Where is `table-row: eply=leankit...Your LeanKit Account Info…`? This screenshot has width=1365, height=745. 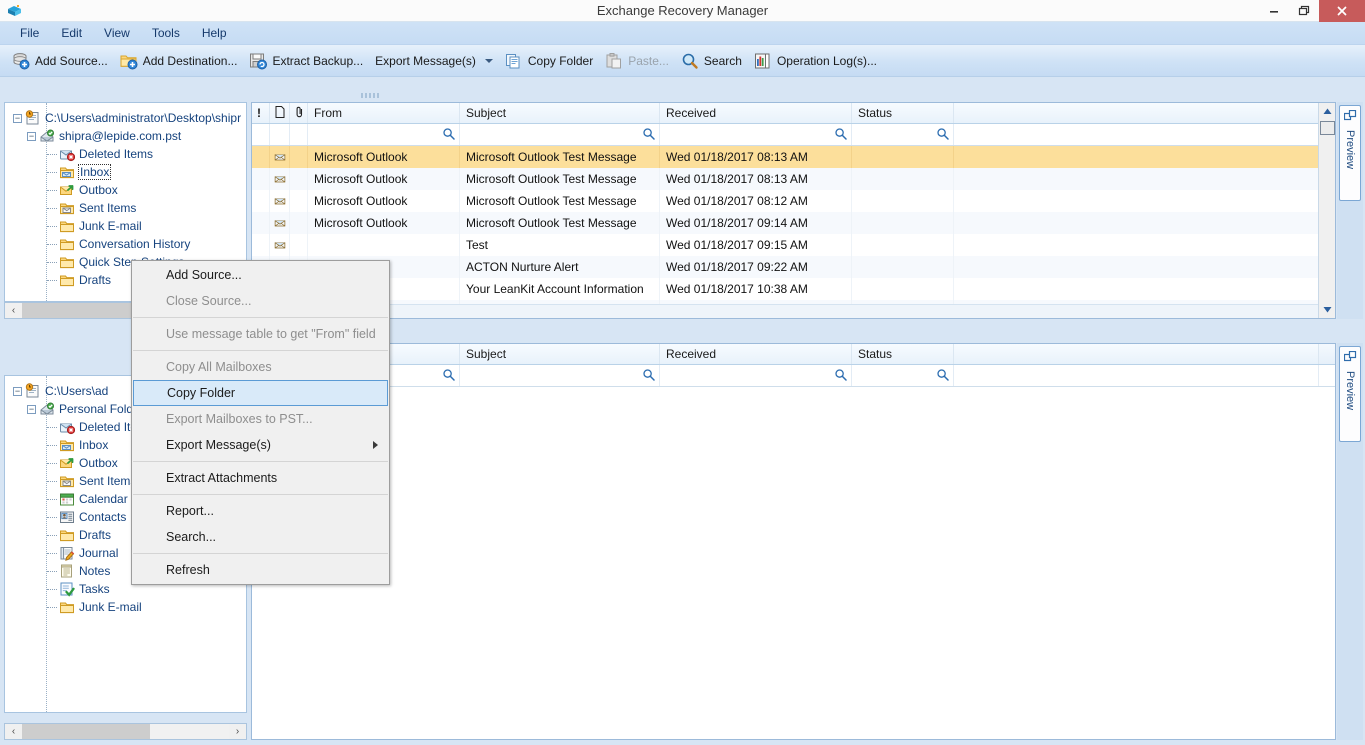 table-row: eply=leankit...Your LeanKit Account Info… is located at coordinates (793, 289).